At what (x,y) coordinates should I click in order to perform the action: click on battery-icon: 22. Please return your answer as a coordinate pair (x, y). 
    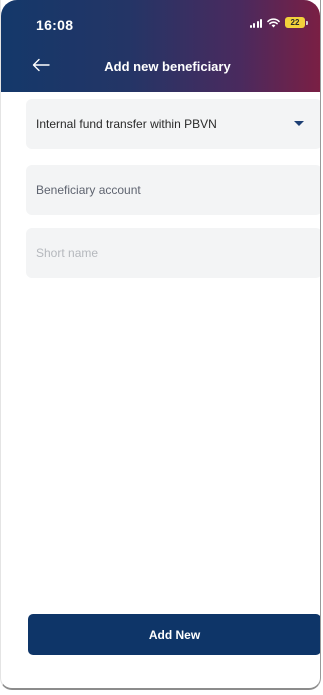
    Looking at the image, I should click on (296, 22).